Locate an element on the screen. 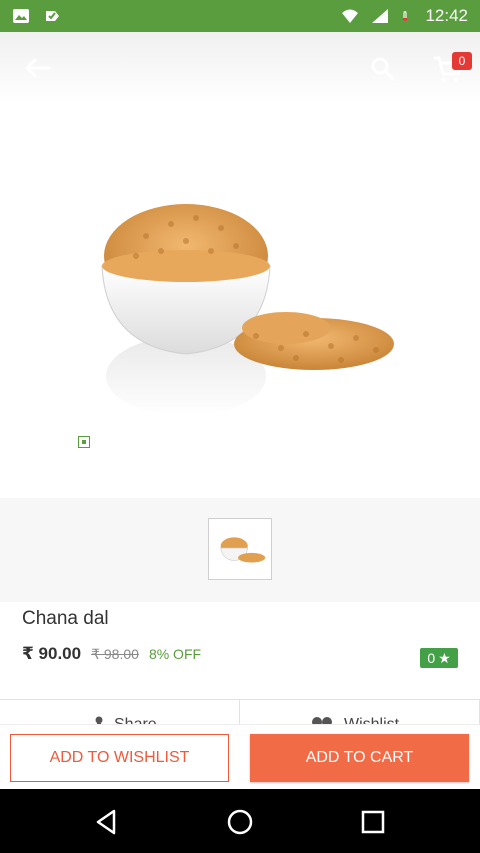 The width and height of the screenshot is (480, 853). add-to-cart-button: ADD TO CART is located at coordinates (359, 758).